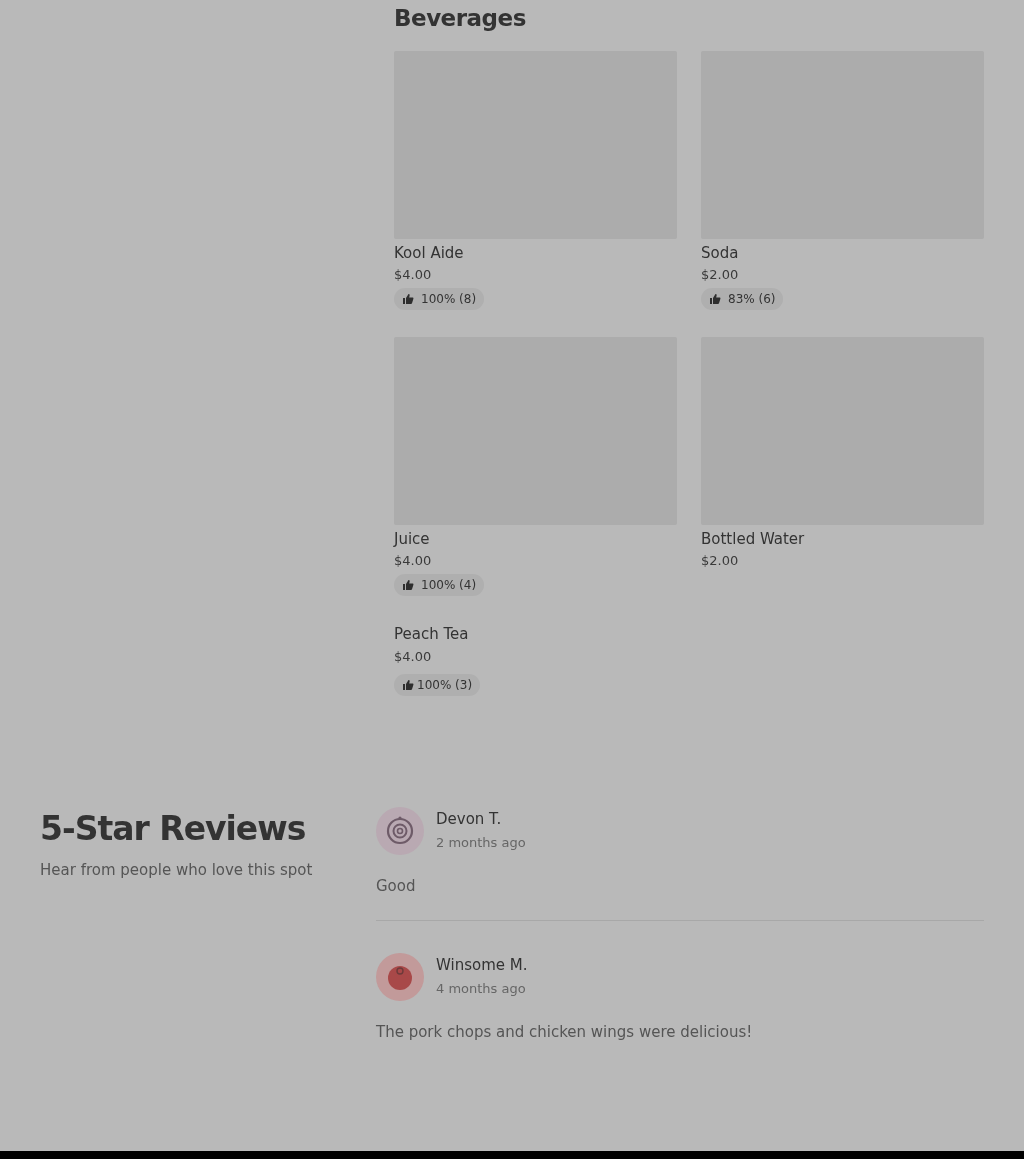 This screenshot has width=1024, height=1159. Describe the element at coordinates (535, 253) in the screenshot. I see `item-name: Kool Aide` at that location.